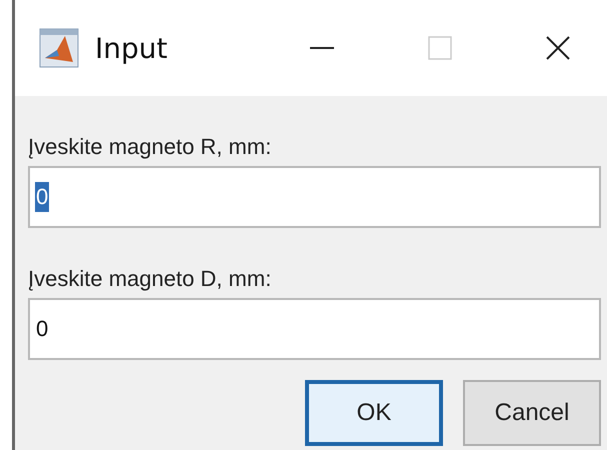 Image resolution: width=607 pixels, height=450 pixels. Describe the element at coordinates (131, 48) in the screenshot. I see `window-title: Input` at that location.